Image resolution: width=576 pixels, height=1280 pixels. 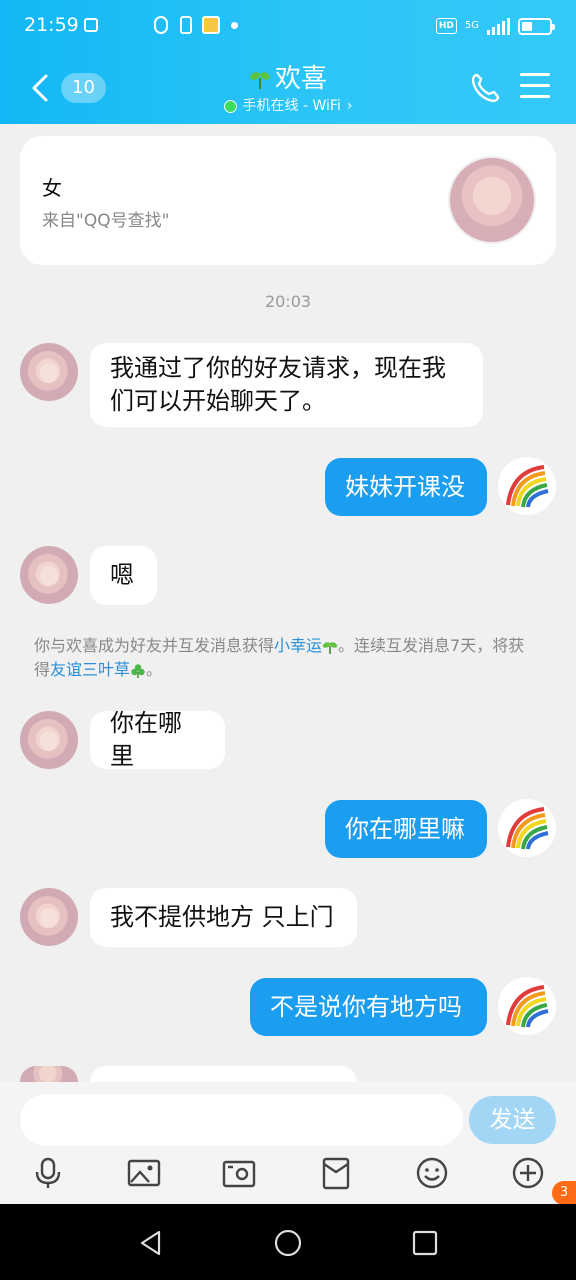 What do you see at coordinates (284, 658) in the screenshot?
I see `system-message: 你与欢喜成为好友并互发消息获得小幸运 。连续互发消息7天，将获得友谊三叶草。` at bounding box center [284, 658].